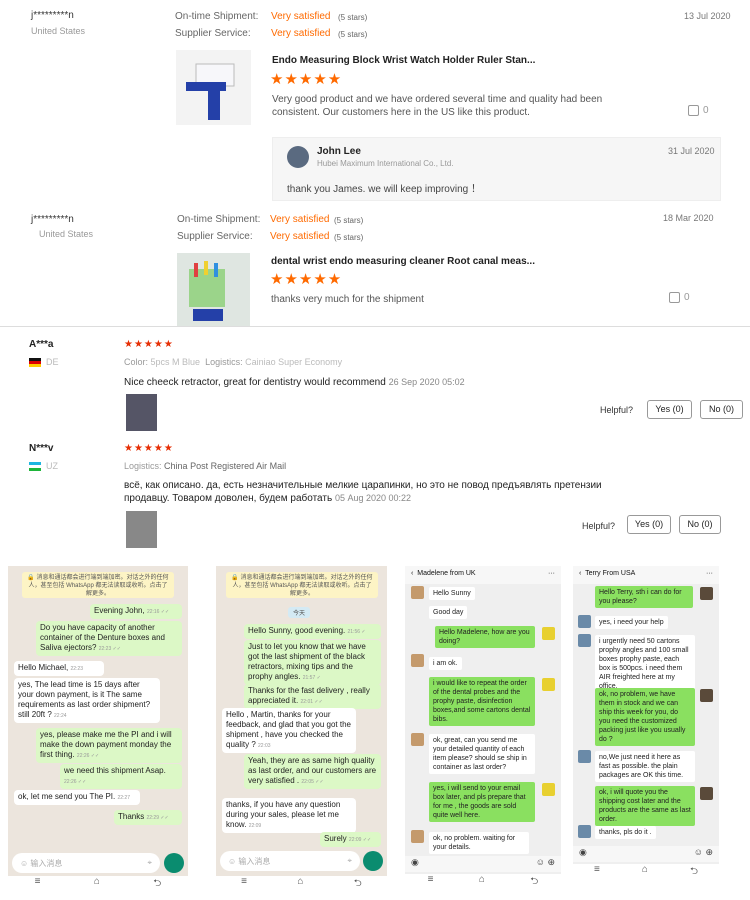  Describe the element at coordinates (350, 839) in the screenshot. I see `message-out: Surely 22:09 ✓✓` at that location.